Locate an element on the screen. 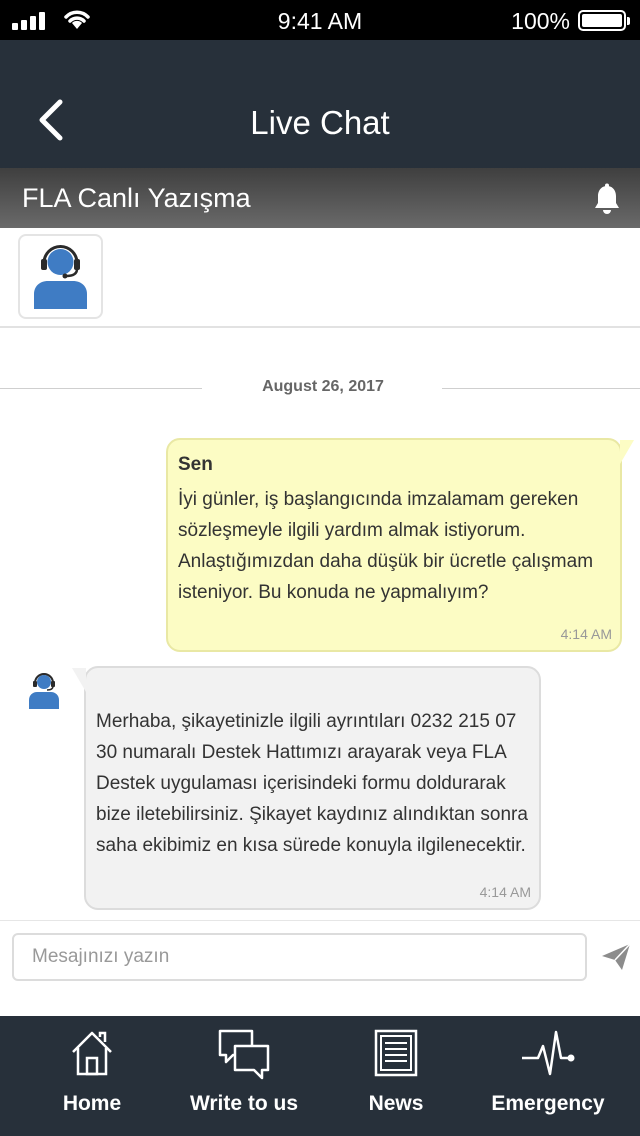 The height and width of the screenshot is (1136, 640). tab-home: Home is located at coordinates (92, 1076).